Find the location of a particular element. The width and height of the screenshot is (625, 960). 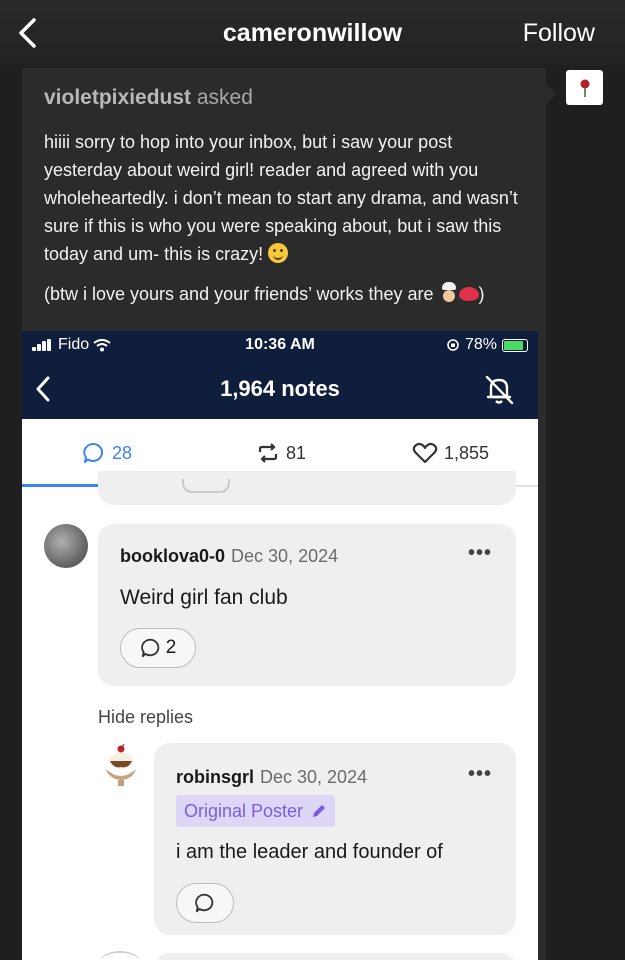

chef-icon is located at coordinates (449, 293).